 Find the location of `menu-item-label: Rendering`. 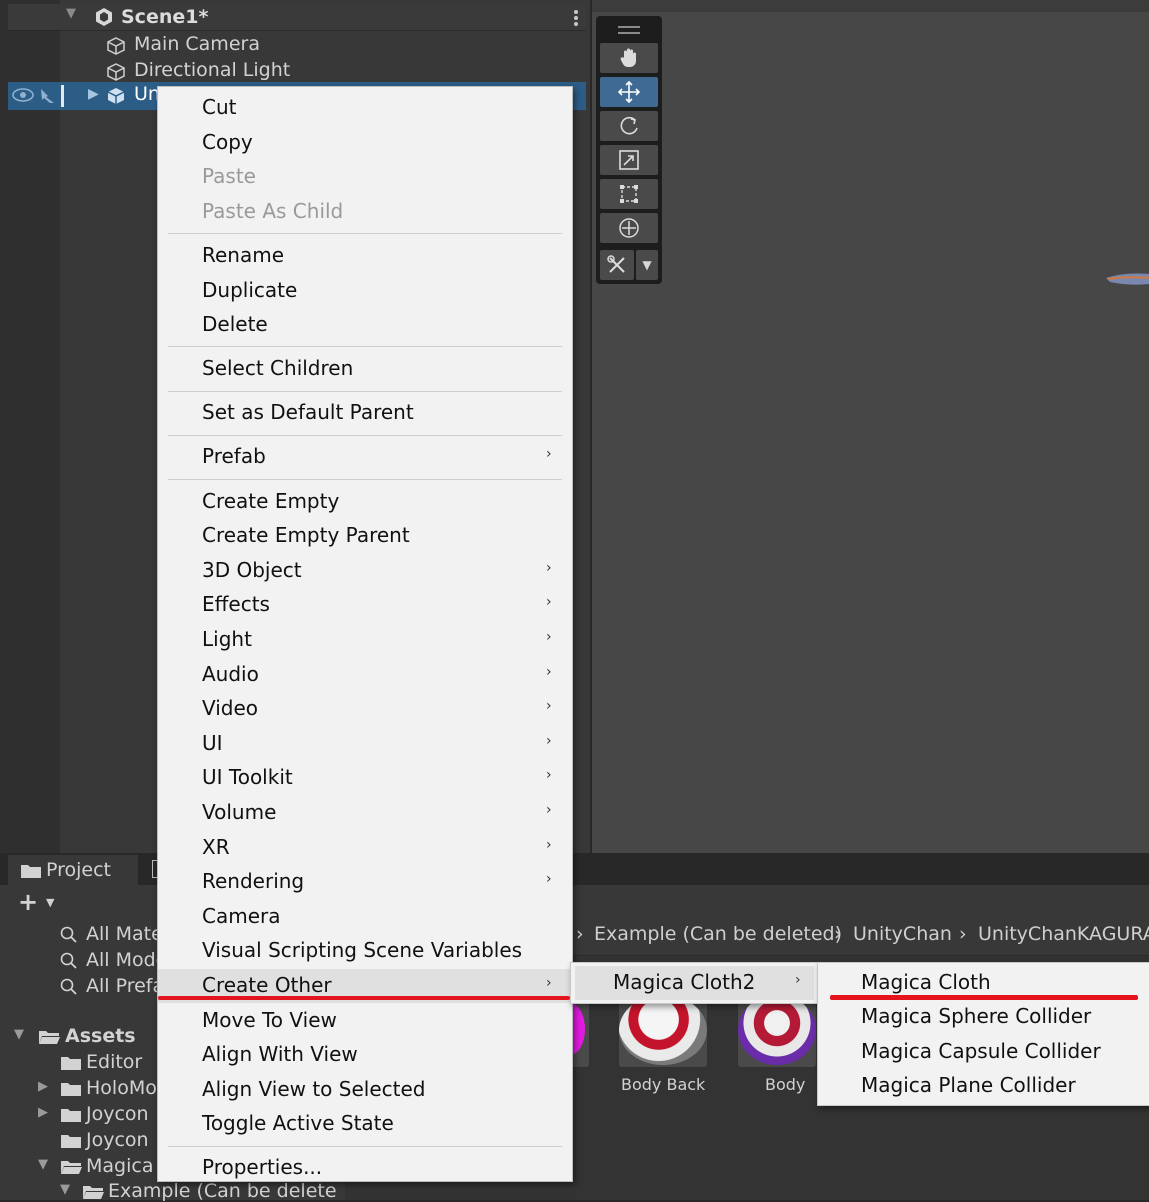

menu-item-label: Rendering is located at coordinates (253, 881).